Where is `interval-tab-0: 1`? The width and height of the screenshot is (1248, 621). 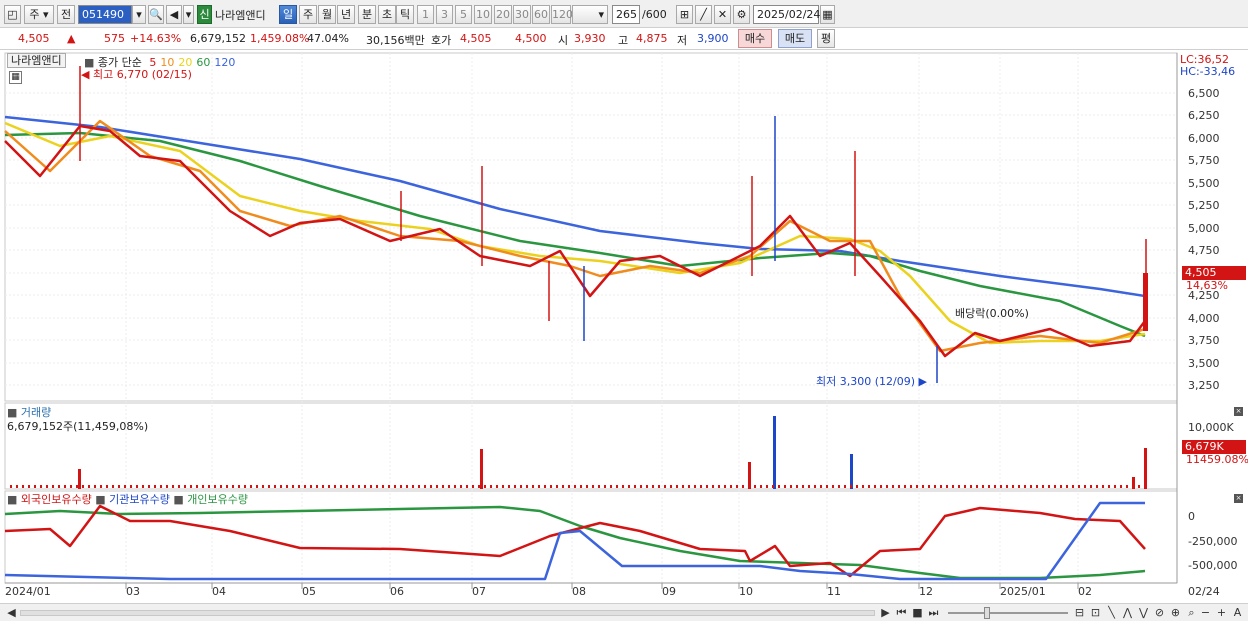 interval-tab-0: 1 is located at coordinates (425, 14).